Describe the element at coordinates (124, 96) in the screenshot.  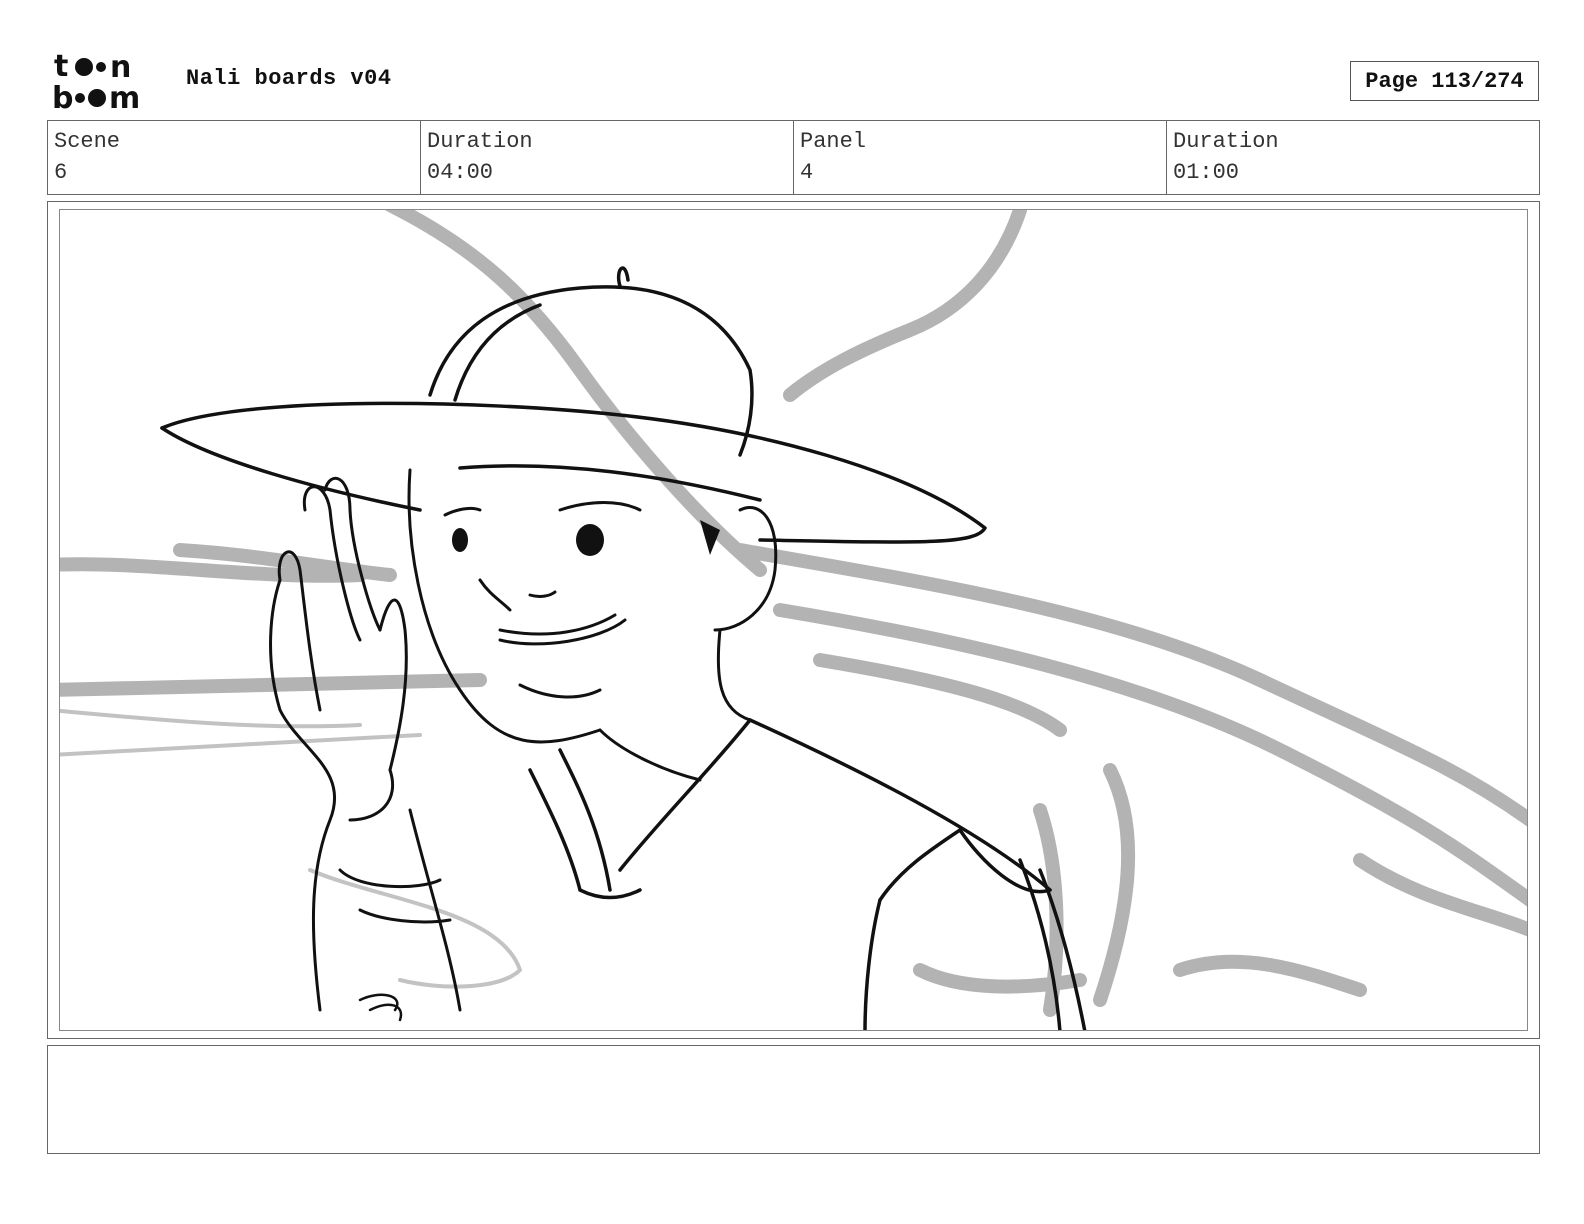
I see `svg-text: m` at that location.